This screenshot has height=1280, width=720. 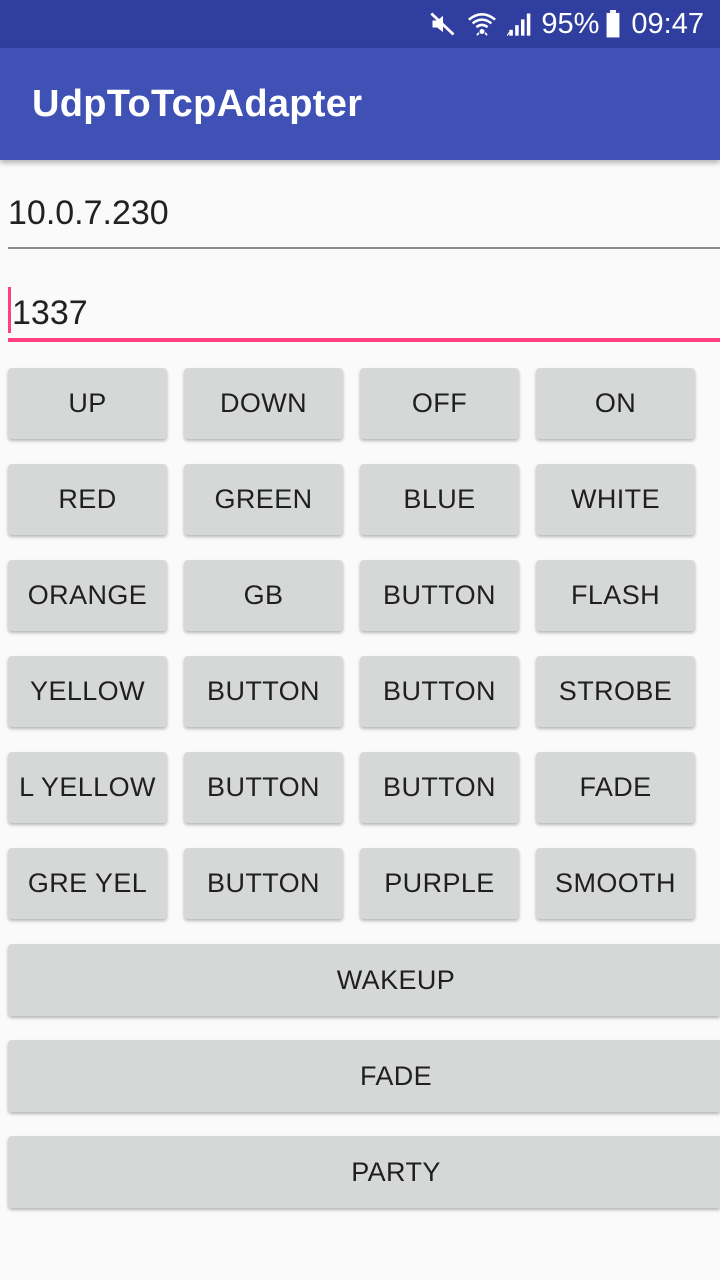 I want to click on off-button: OFF, so click(x=439, y=403).